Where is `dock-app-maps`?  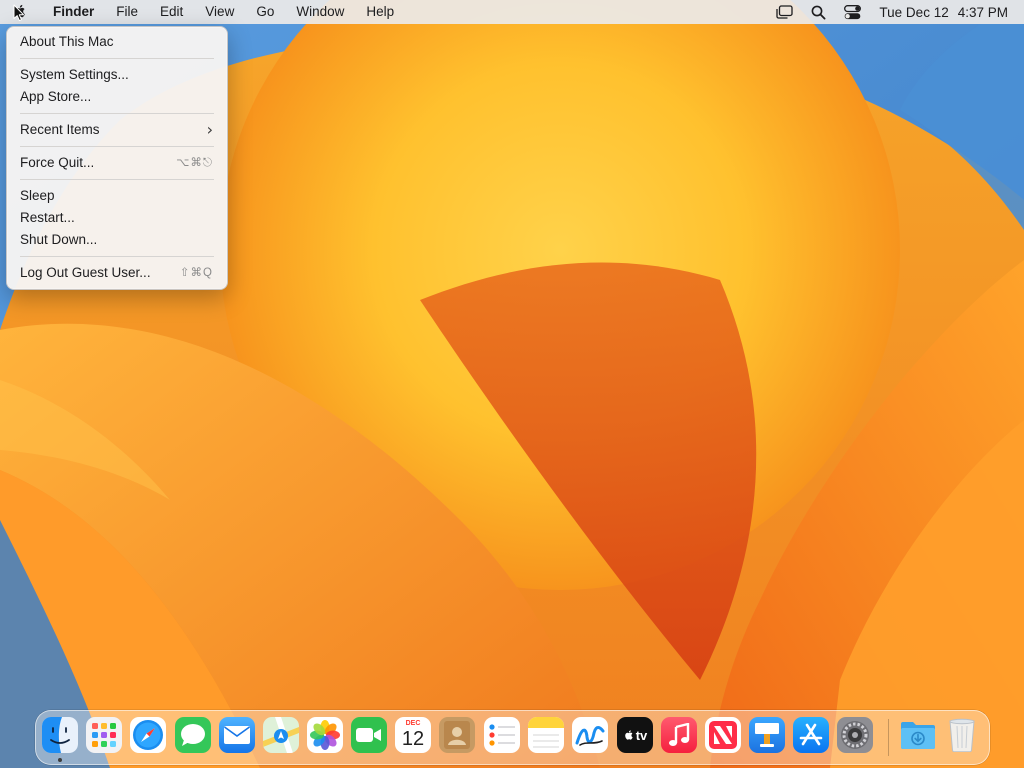 dock-app-maps is located at coordinates (281, 735).